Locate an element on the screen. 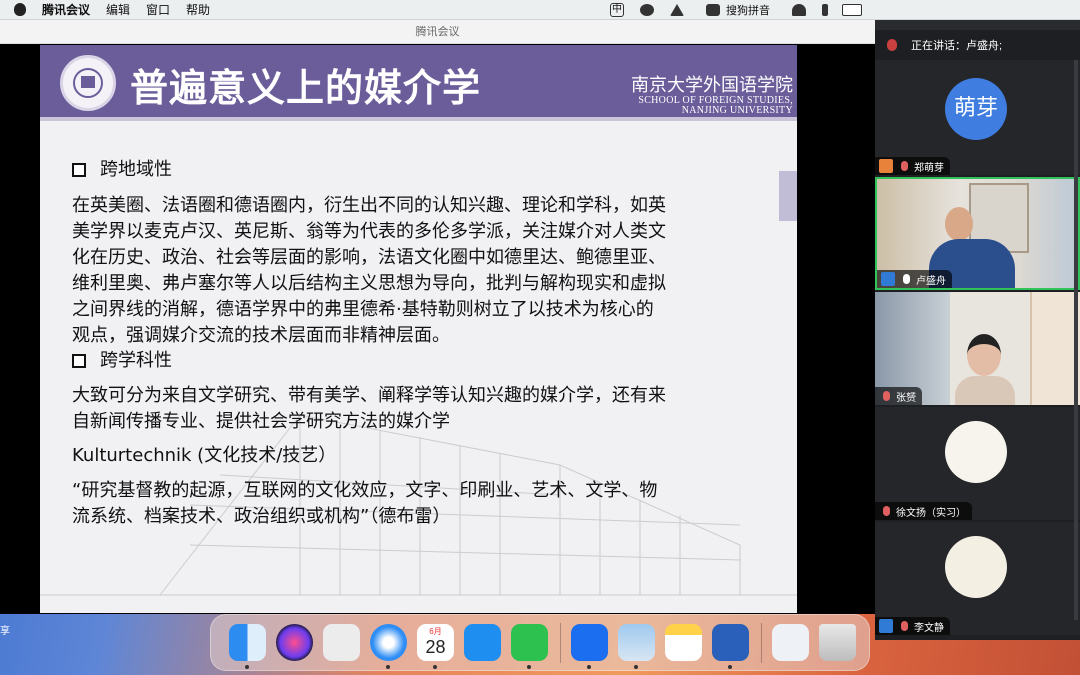 The width and height of the screenshot is (1080, 675). menu-edit: 编辑 is located at coordinates (118, 9).